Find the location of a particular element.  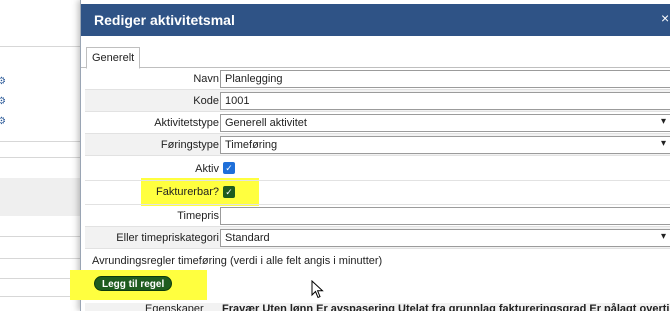

foringstype-label: Føringstype is located at coordinates (189, 145).